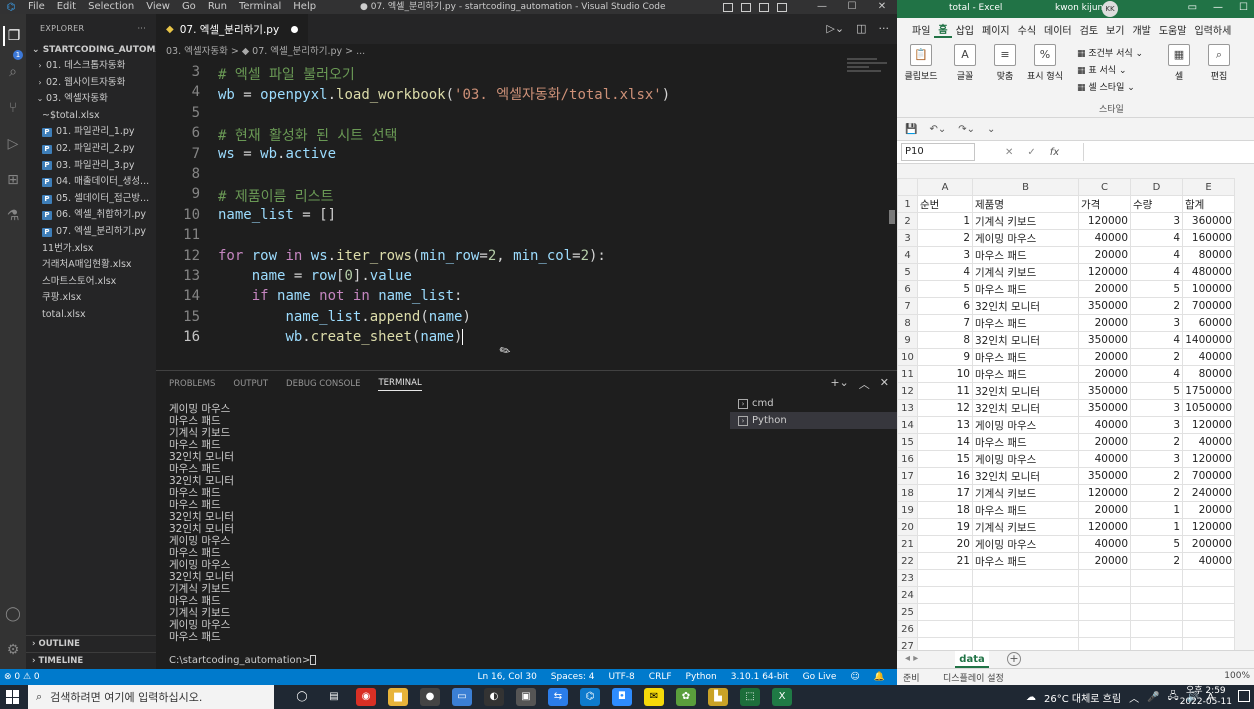 Image resolution: width=1254 pixels, height=709 pixels. What do you see at coordinates (622, 677) in the screenshot?
I see `status-item: UTF-8` at bounding box center [622, 677].